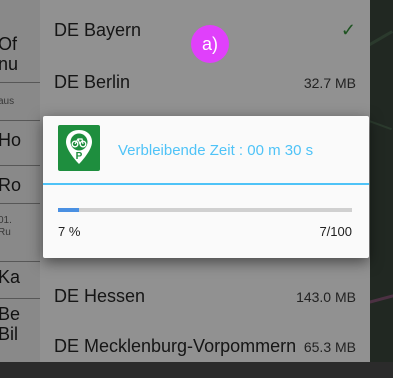 The width and height of the screenshot is (393, 378). What do you see at coordinates (205, 210) in the screenshot?
I see `progress-bar` at bounding box center [205, 210].